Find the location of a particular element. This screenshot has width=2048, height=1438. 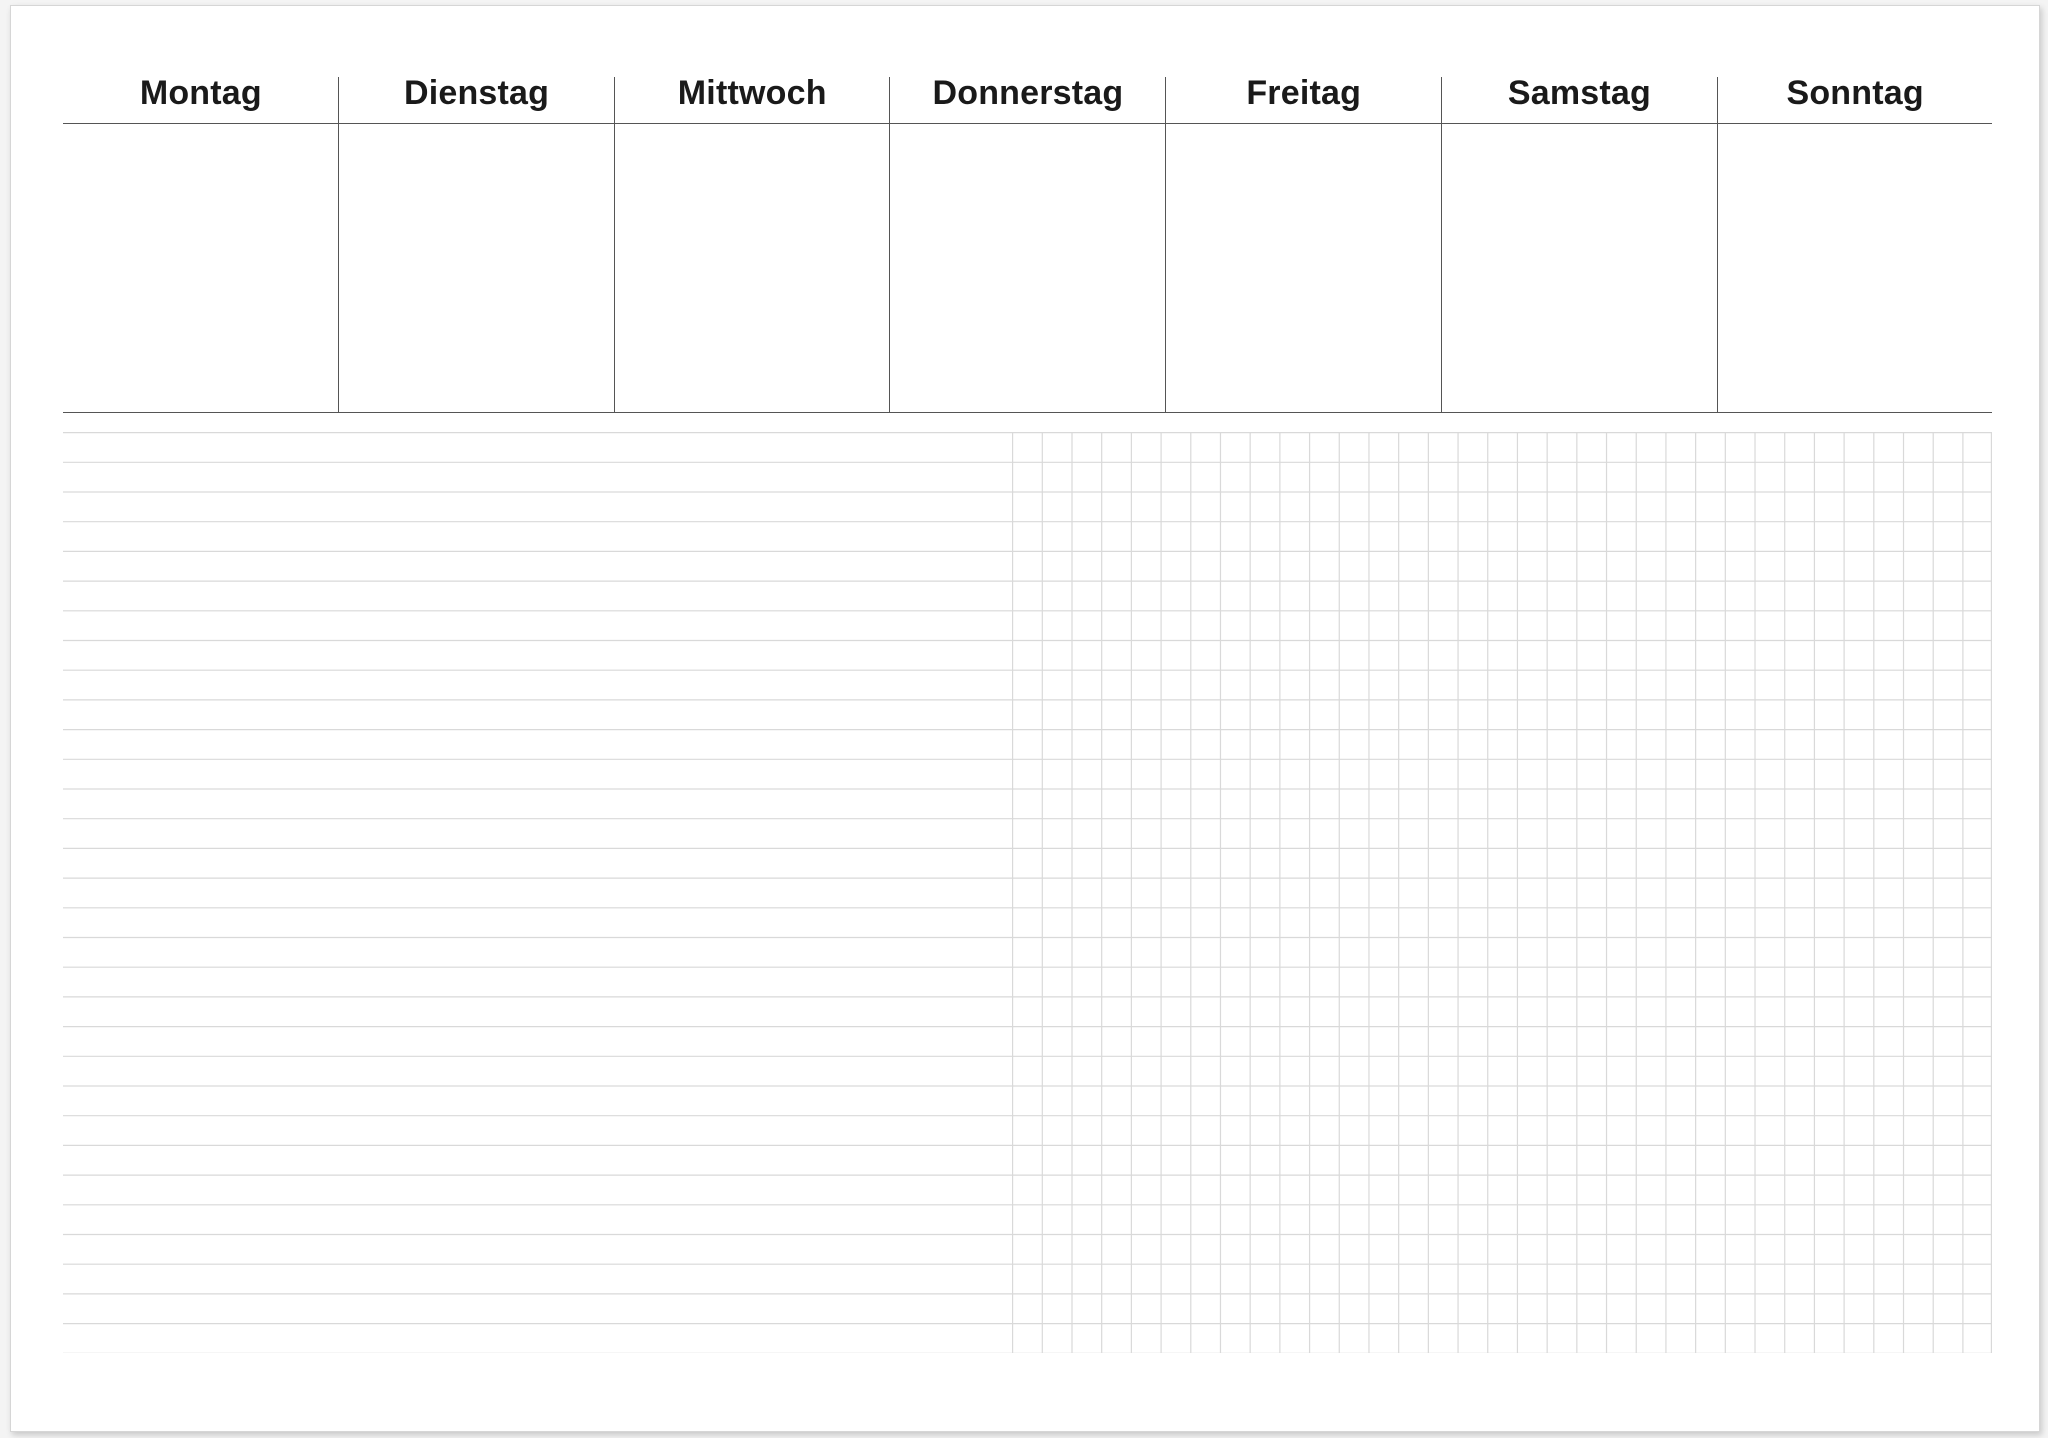

day-header-thursday: Donnerstag is located at coordinates (1028, 92).